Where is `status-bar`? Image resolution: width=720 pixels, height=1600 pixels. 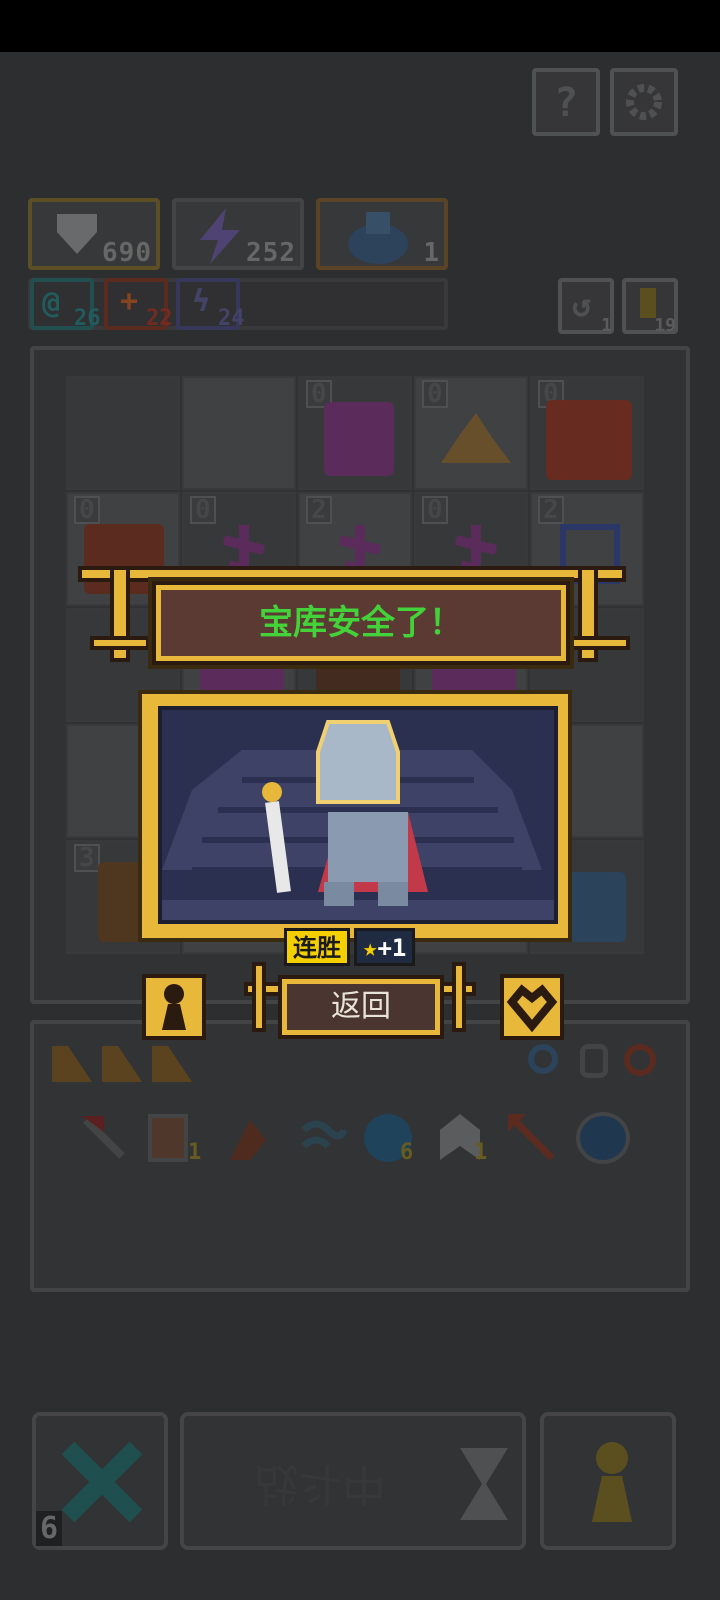 status-bar is located at coordinates (360, 26).